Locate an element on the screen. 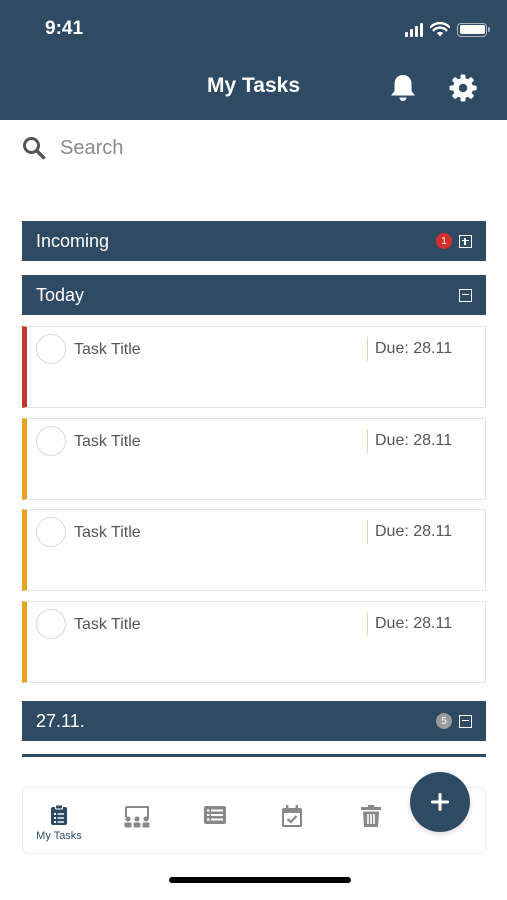 This screenshot has width=507, height=900. bell-icon is located at coordinates (403, 88).